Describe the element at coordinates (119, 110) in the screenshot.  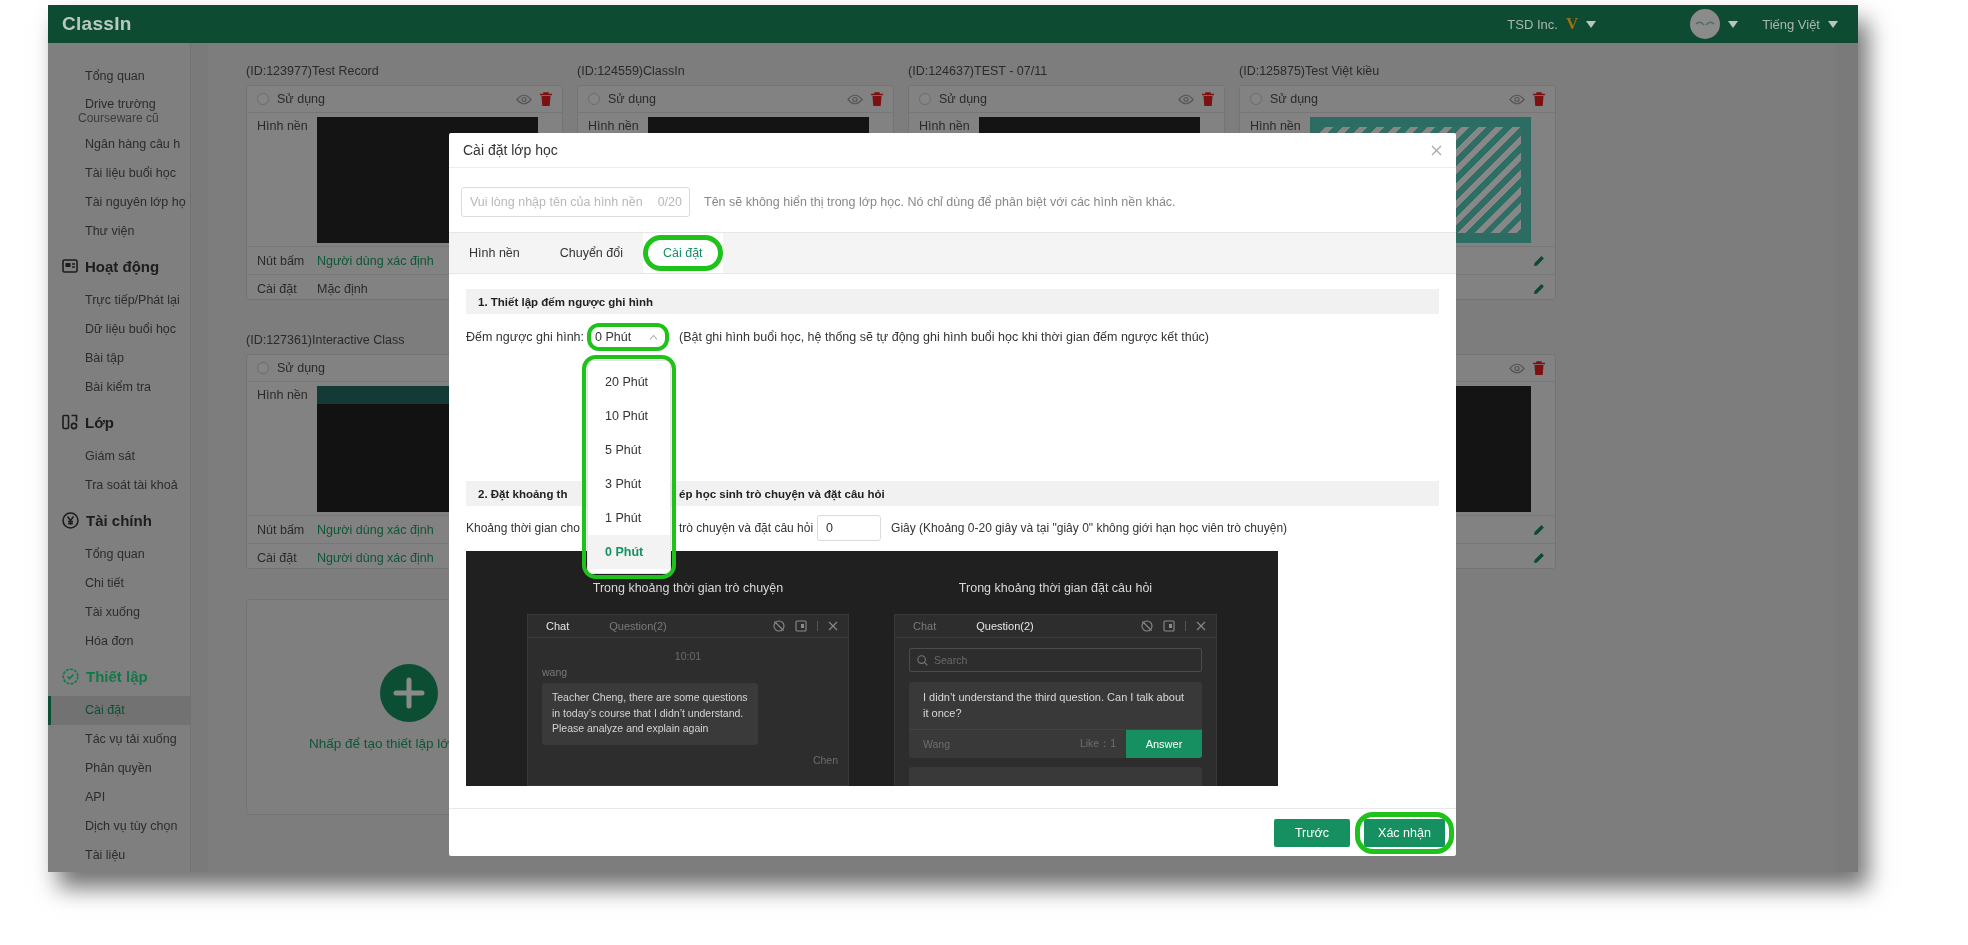
I see `sidebar-item: Drive trường Courseware cũ` at that location.